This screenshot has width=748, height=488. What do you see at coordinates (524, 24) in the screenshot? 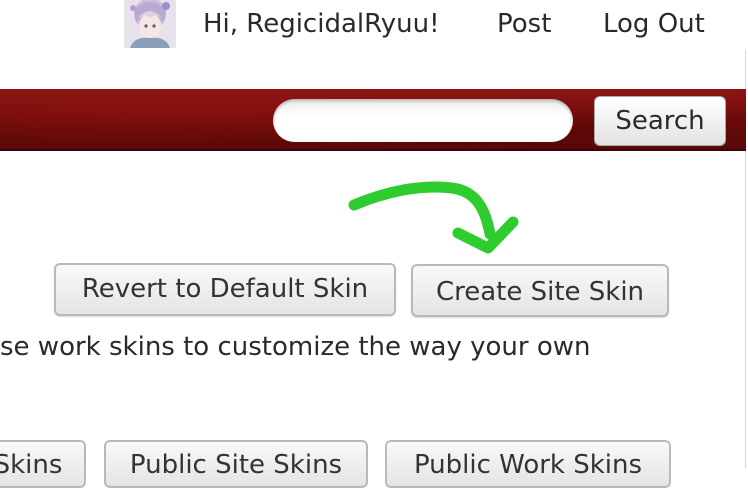
I see `post-link: Post` at bounding box center [524, 24].